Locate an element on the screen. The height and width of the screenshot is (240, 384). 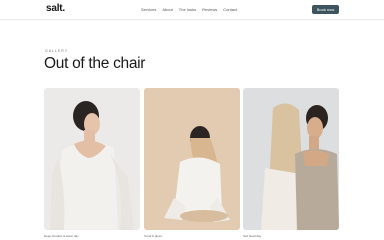
nav-link-services: Services is located at coordinates (148, 9).